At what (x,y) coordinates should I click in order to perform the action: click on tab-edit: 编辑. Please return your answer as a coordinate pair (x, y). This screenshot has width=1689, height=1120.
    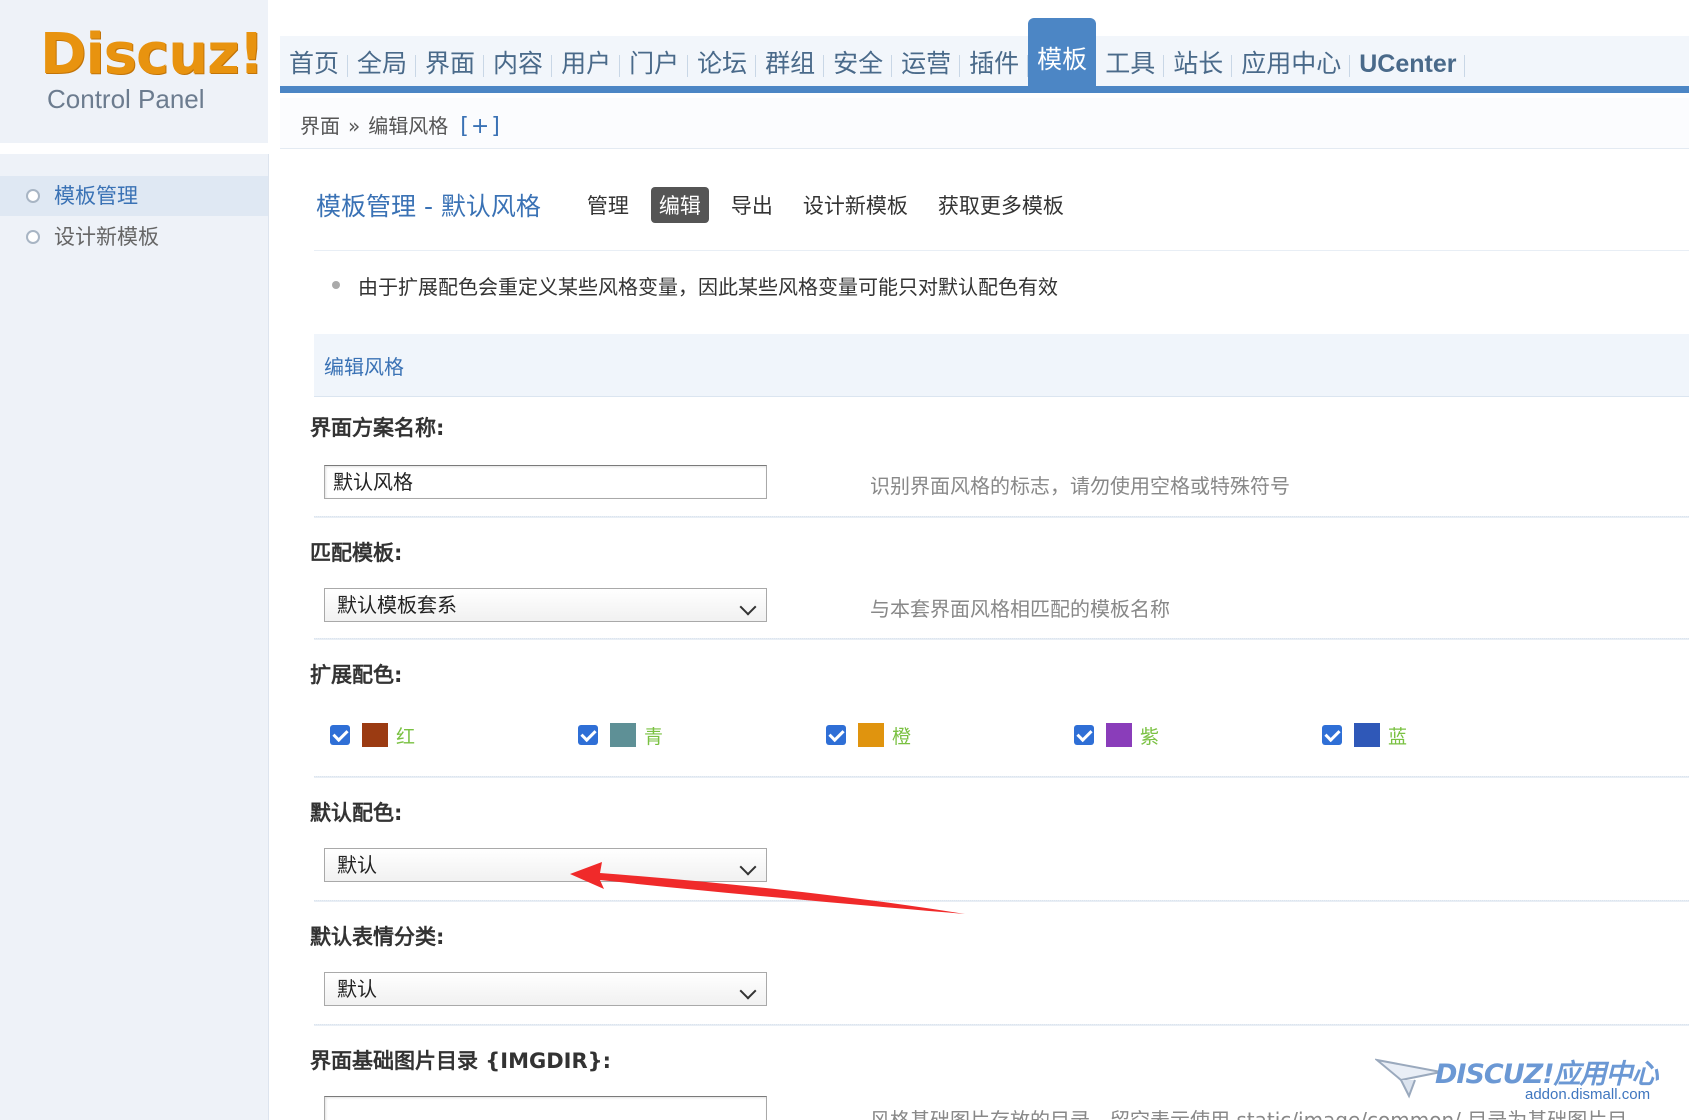
    Looking at the image, I should click on (679, 205).